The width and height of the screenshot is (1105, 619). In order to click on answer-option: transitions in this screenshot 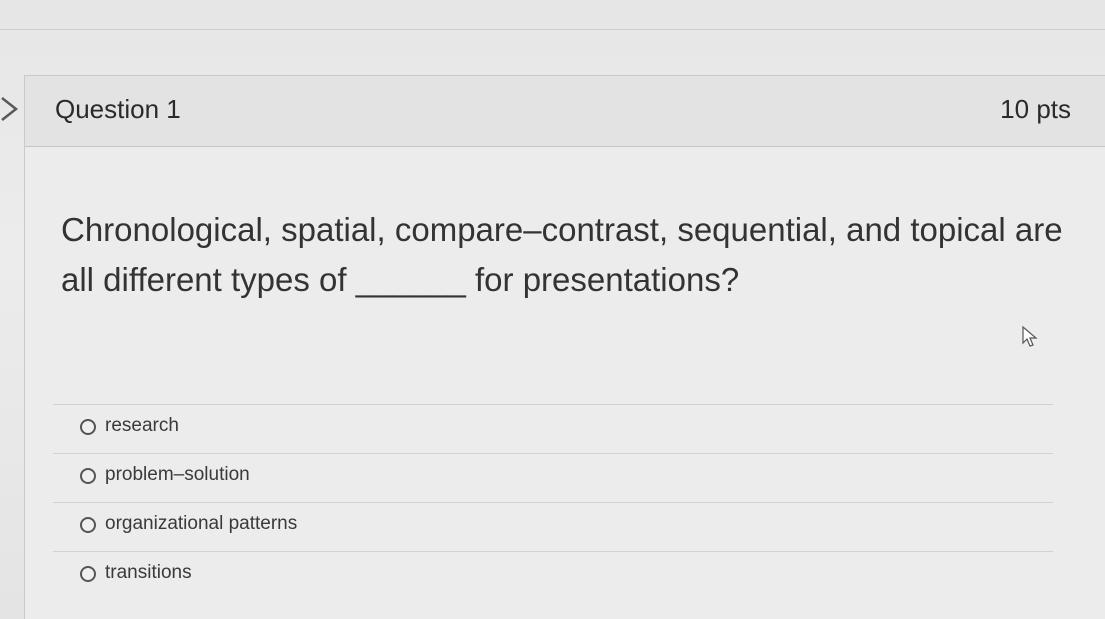, I will do `click(553, 575)`.